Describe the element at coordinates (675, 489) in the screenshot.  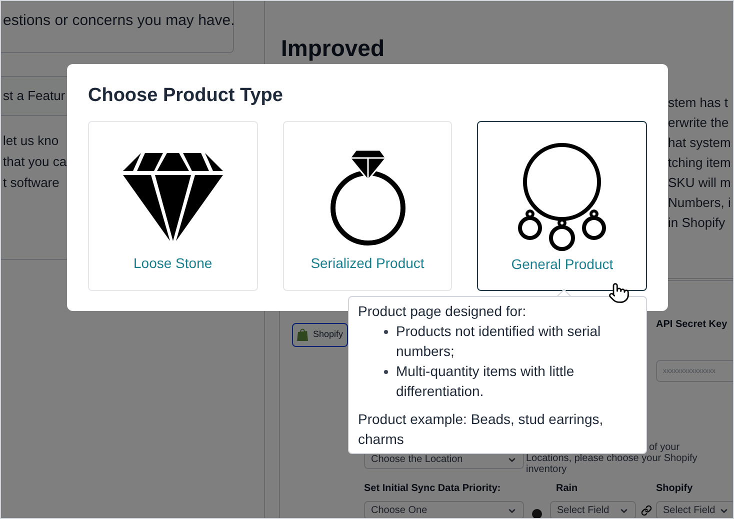
I see `field-label: Shopify` at that location.